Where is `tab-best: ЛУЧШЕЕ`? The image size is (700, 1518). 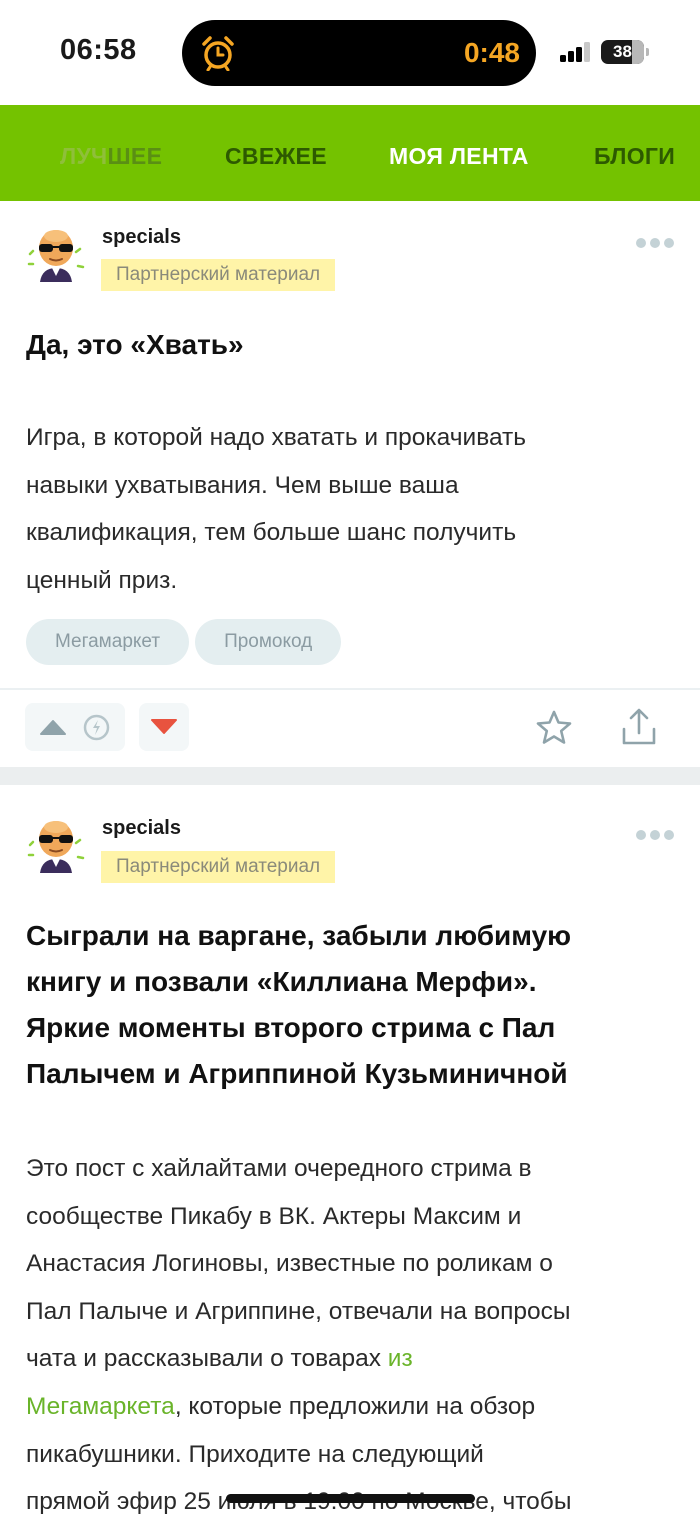
tab-best: ЛУЧШЕЕ is located at coordinates (111, 156).